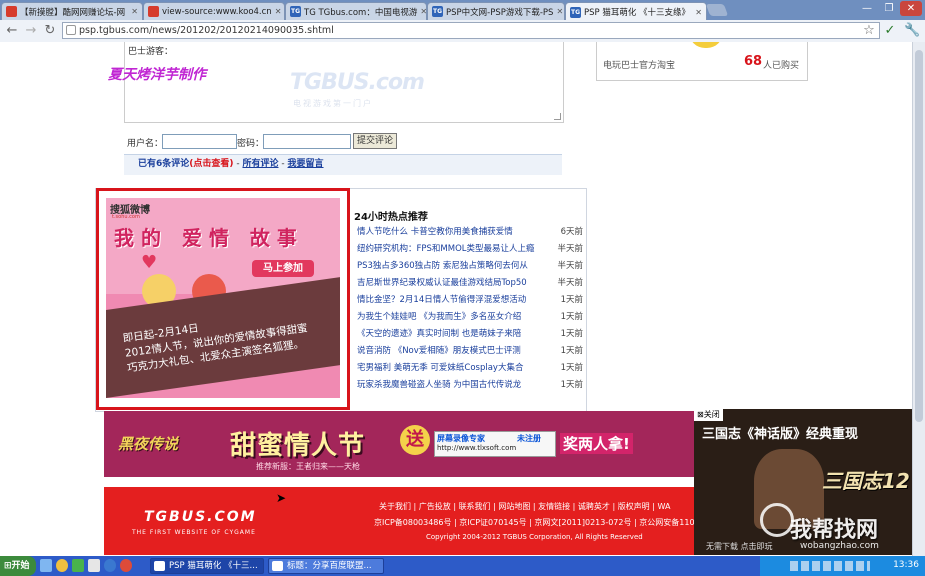 The height and width of the screenshot is (576, 925). What do you see at coordinates (199, 141) in the screenshot?
I see `username-input` at bounding box center [199, 141].